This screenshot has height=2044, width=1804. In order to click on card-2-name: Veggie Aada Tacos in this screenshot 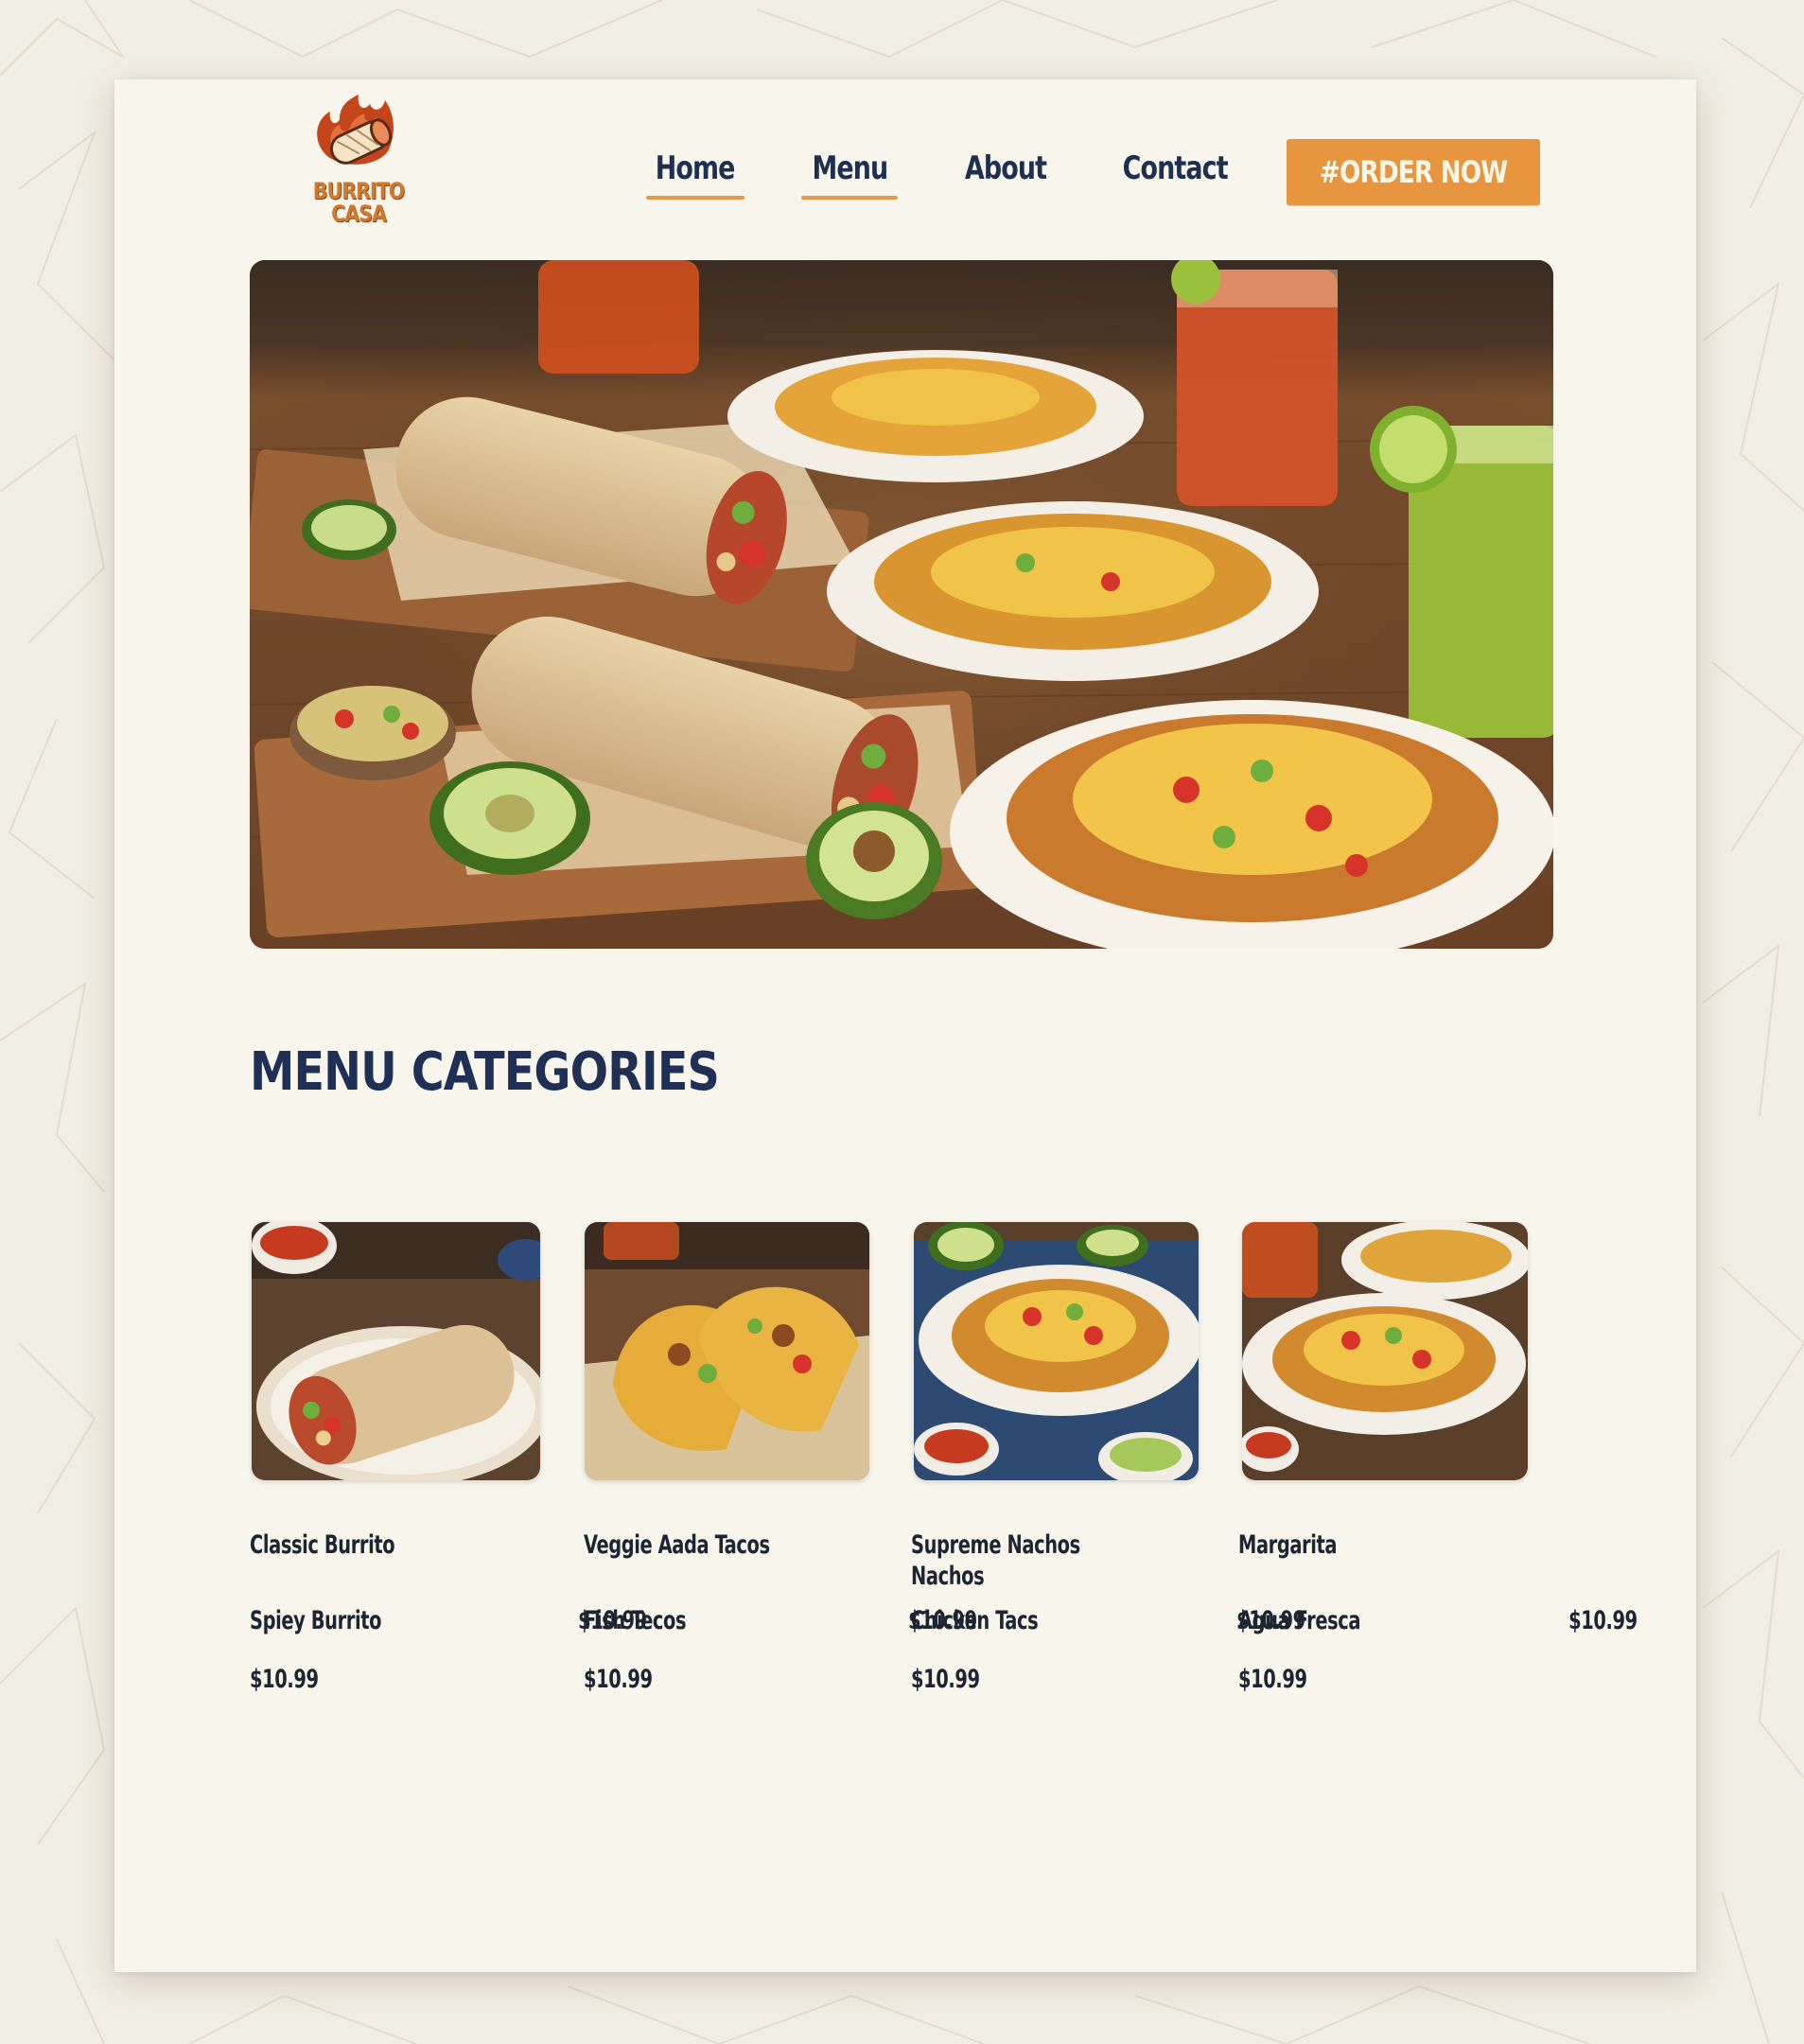, I will do `click(677, 1545)`.